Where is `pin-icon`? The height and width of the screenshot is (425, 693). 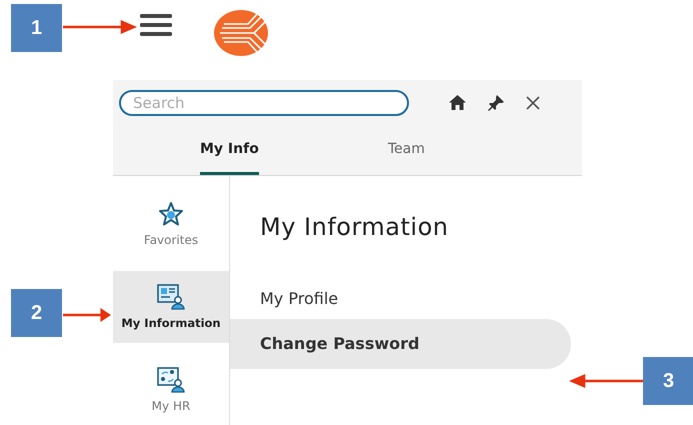
pin-icon is located at coordinates (496, 102).